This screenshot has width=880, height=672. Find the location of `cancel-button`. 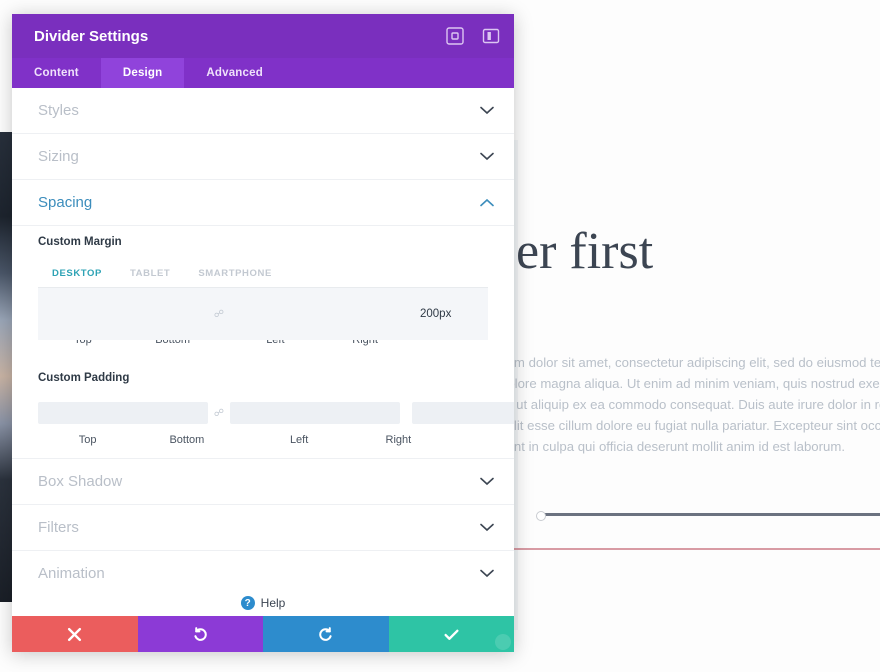

cancel-button is located at coordinates (75, 634).